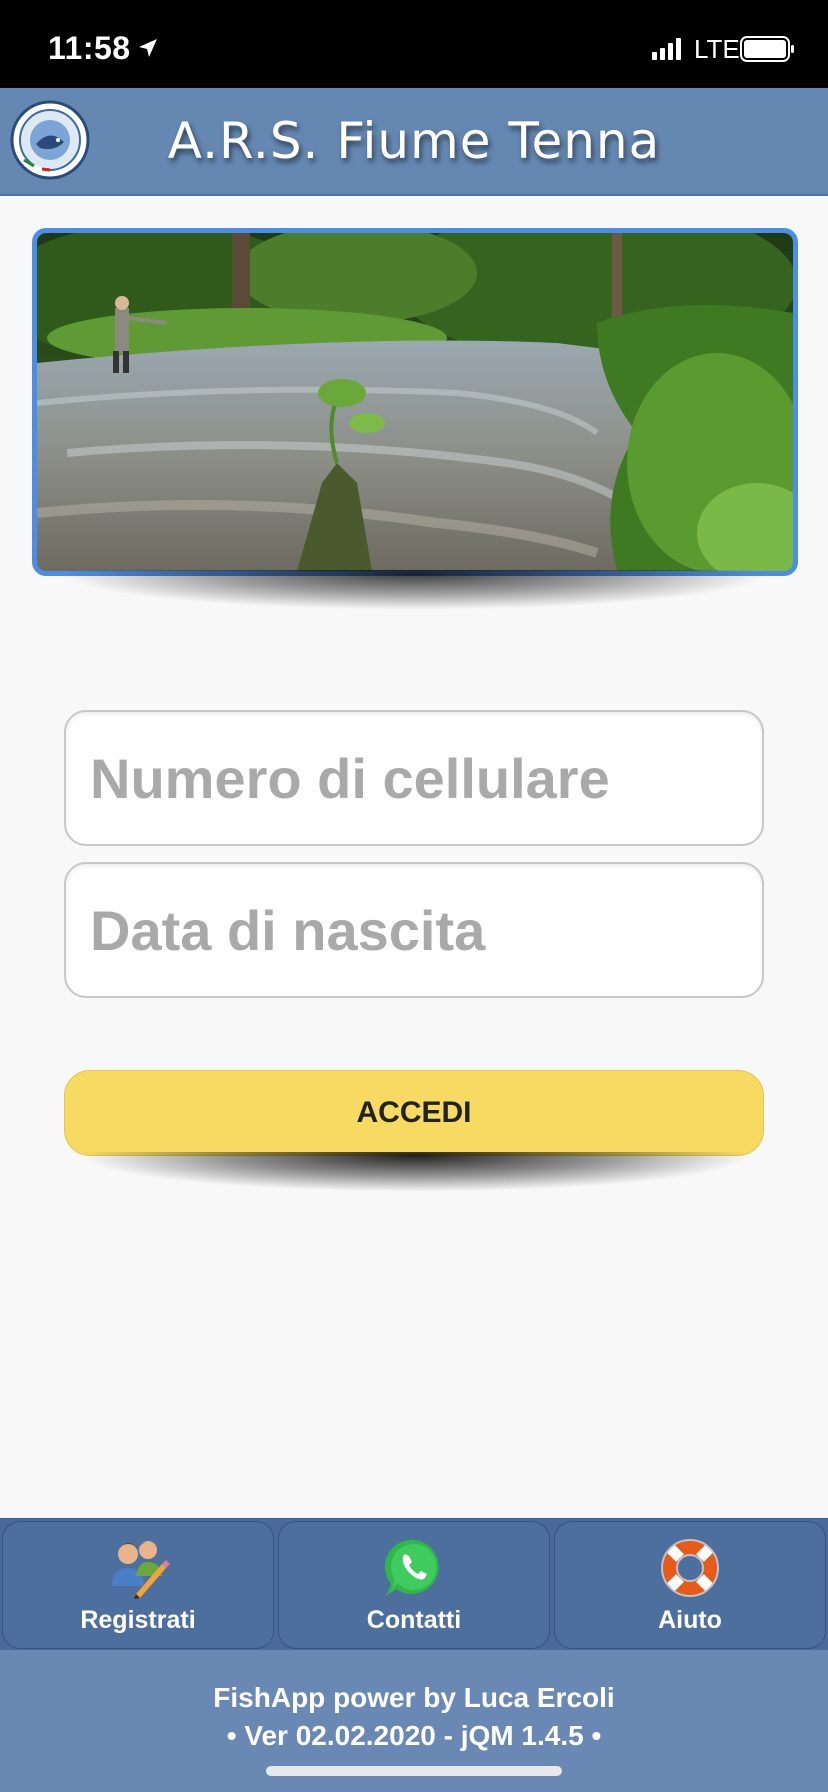 Image resolution: width=828 pixels, height=1792 pixels. Describe the element at coordinates (138, 1620) in the screenshot. I see `register-label: Registrati` at that location.